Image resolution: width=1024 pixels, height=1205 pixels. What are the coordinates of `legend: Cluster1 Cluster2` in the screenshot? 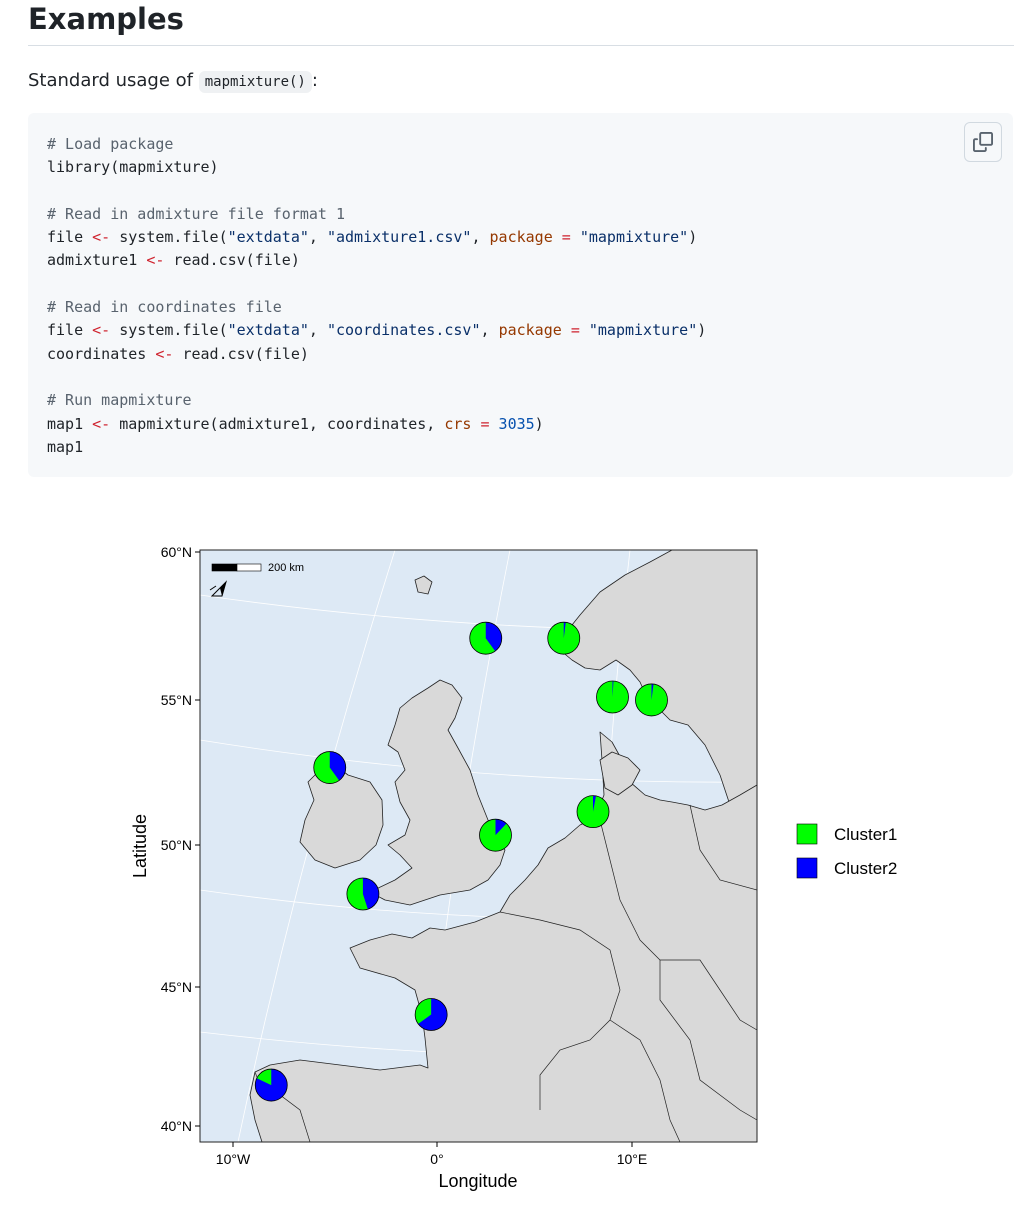 It's located at (846, 851).